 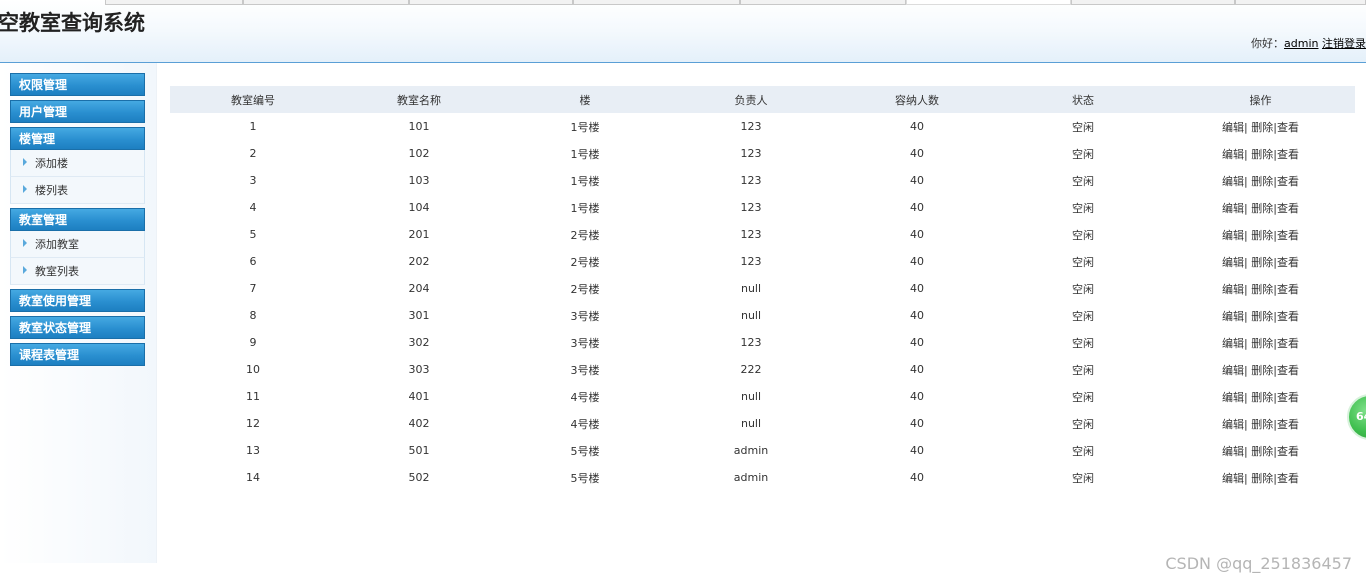 What do you see at coordinates (1083, 451) in the screenshot?
I see `cell-status: 空闲` at bounding box center [1083, 451].